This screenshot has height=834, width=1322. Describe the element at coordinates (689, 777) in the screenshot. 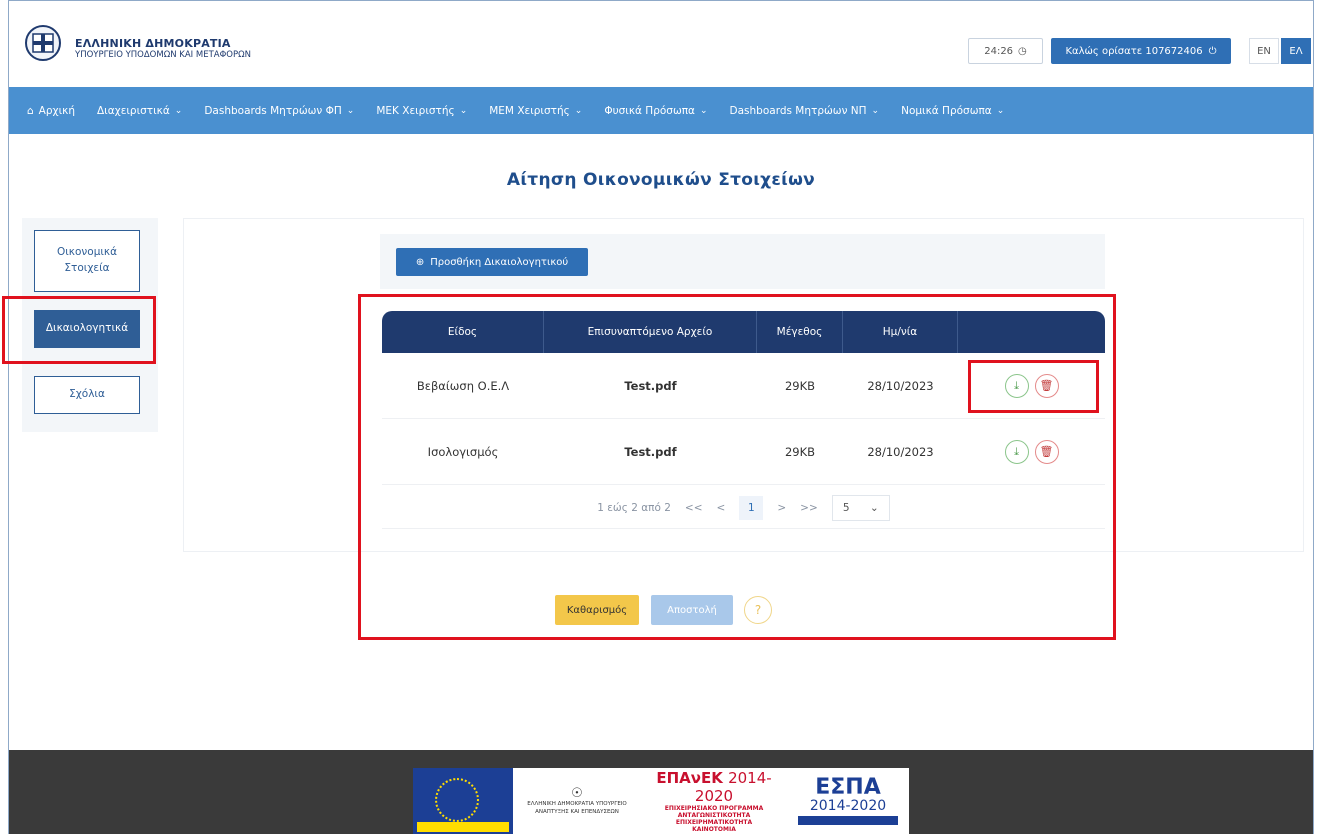

I see `epanek-name: ΕΠΑνΕΚ` at that location.